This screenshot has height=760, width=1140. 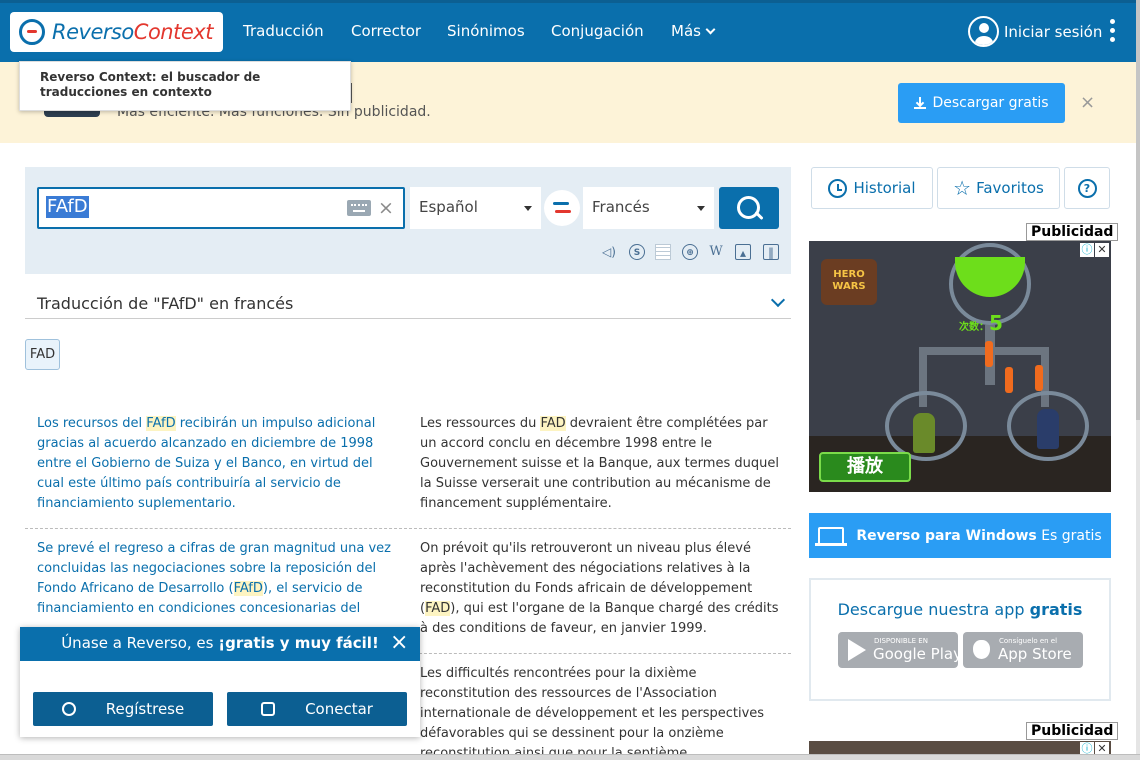 I want to click on help-icon: ?, so click(x=1087, y=188).